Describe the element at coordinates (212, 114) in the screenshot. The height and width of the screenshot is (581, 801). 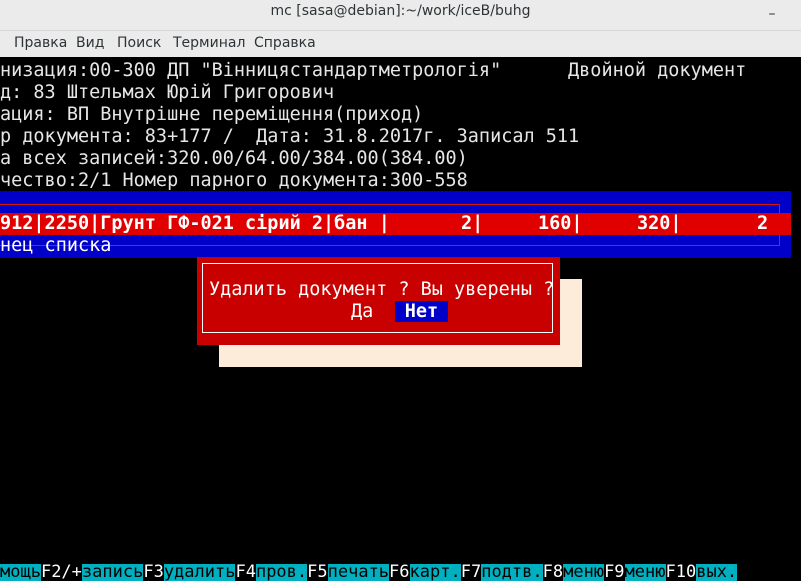
I see `header-operation: ация: ВП Внутрішне переміщення(приход)` at that location.